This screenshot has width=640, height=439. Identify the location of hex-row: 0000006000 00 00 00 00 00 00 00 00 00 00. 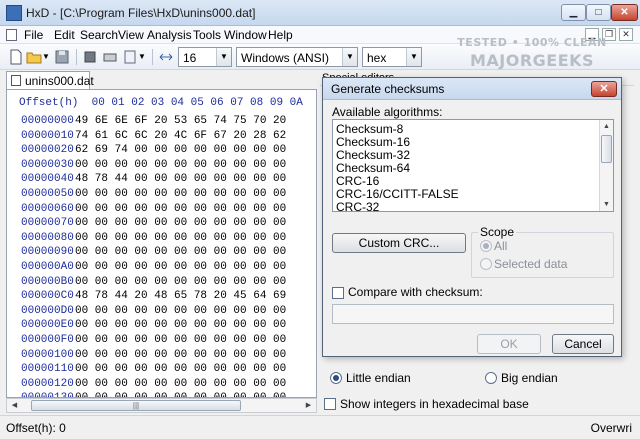
(161, 210).